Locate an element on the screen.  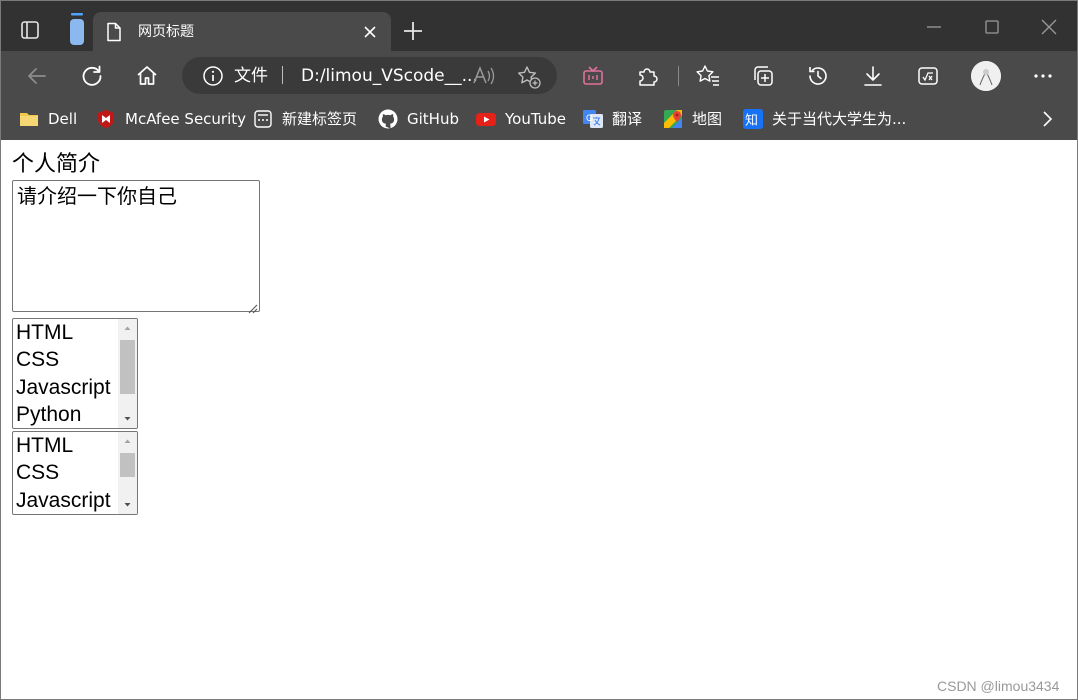
translate-icon: G is located at coordinates (593, 119).